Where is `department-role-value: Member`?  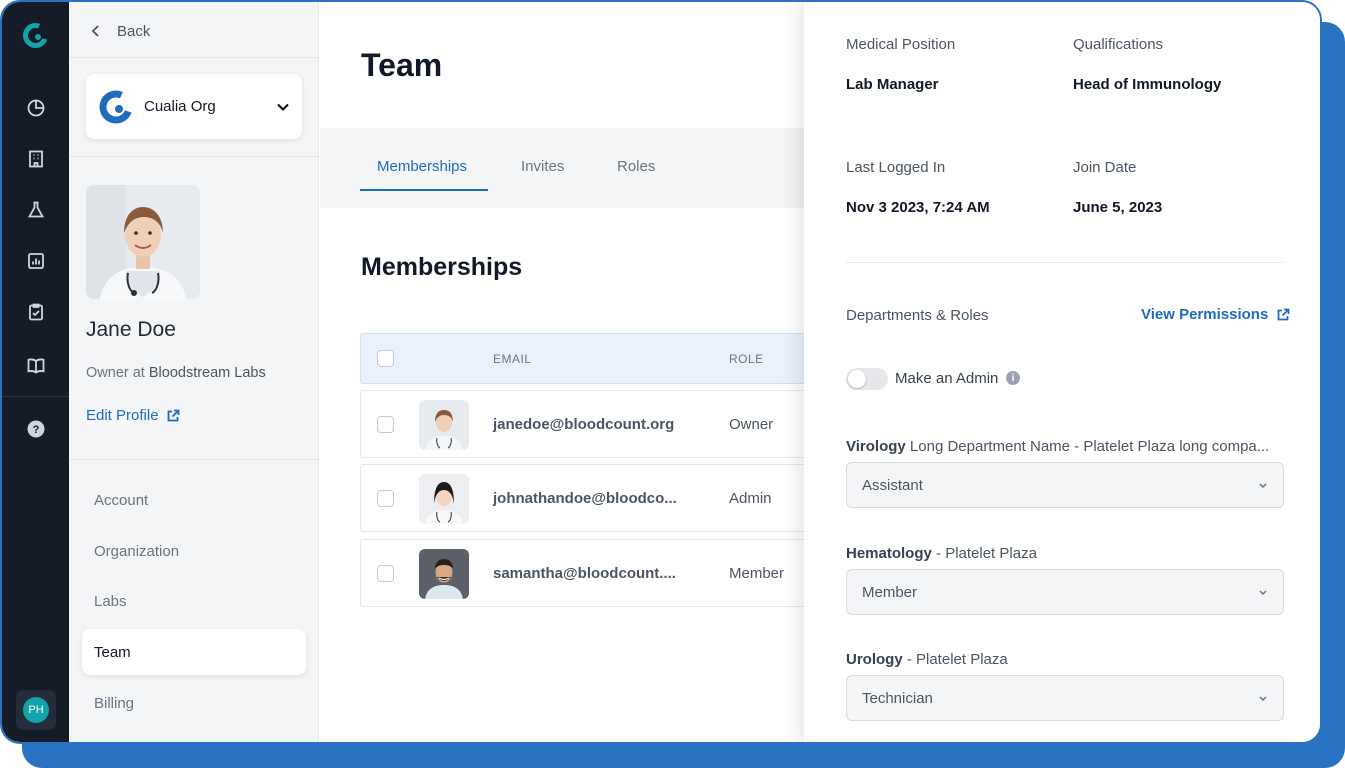
department-role-value: Member is located at coordinates (890, 592).